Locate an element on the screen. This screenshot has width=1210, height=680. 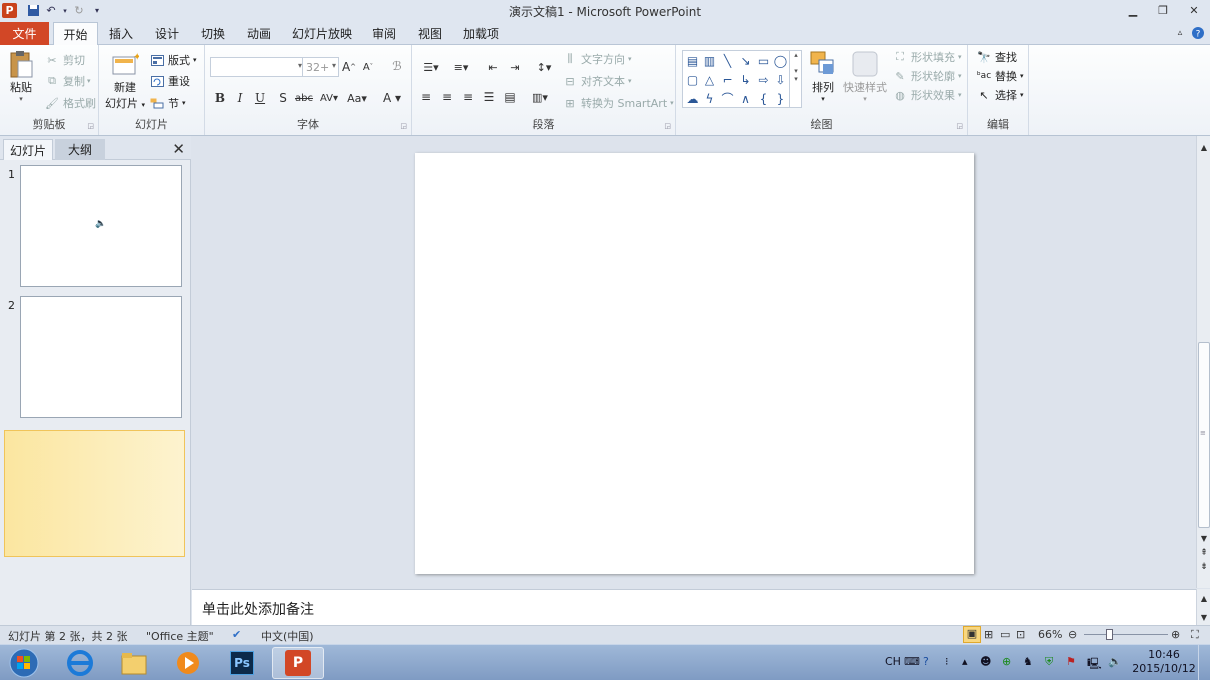
slideshow-view-icon: ⊡ is located at coordinates (1020, 634).